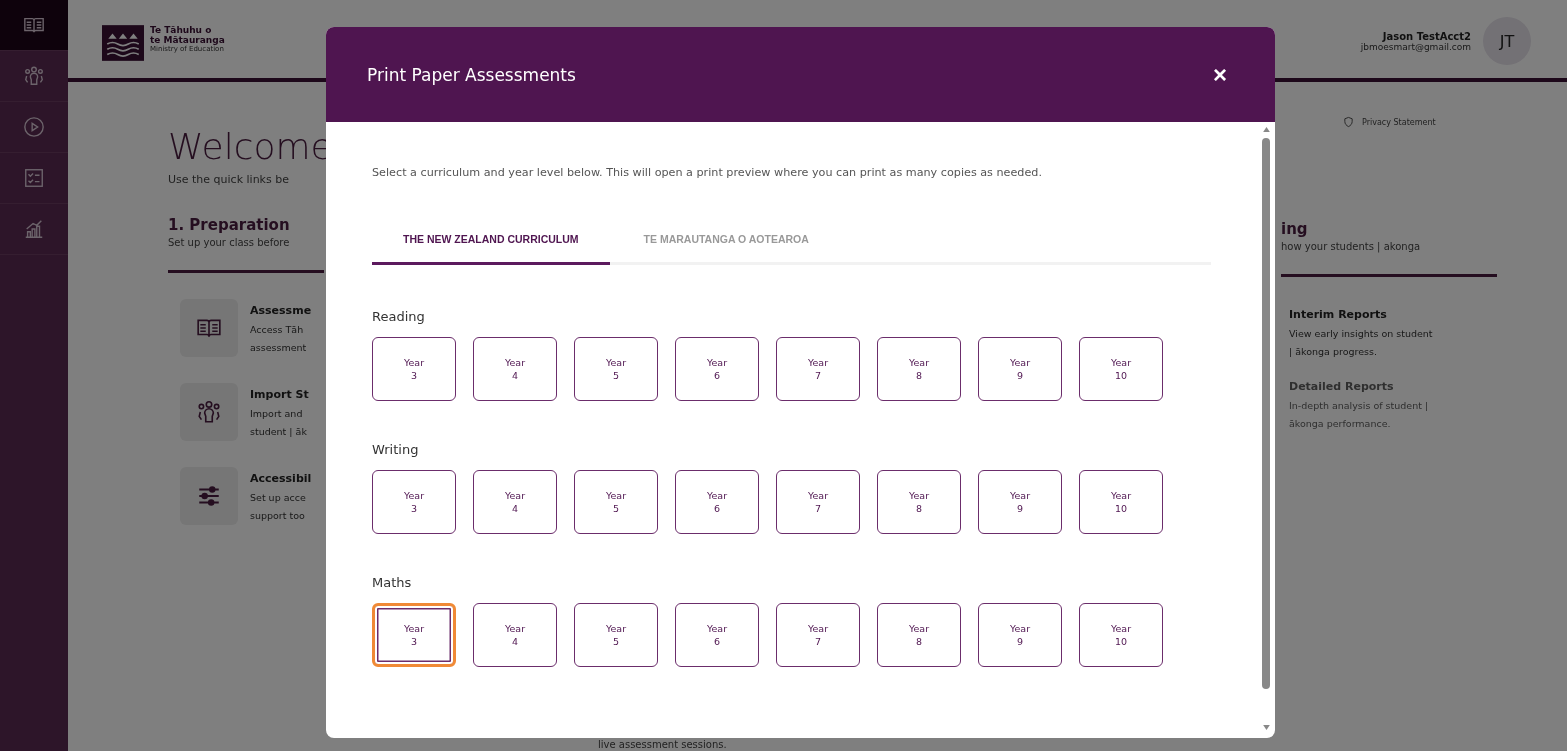 This screenshot has width=1567, height=751. Describe the element at coordinates (277, 330) in the screenshot. I see `quick-link-description: Access Tāh` at that location.